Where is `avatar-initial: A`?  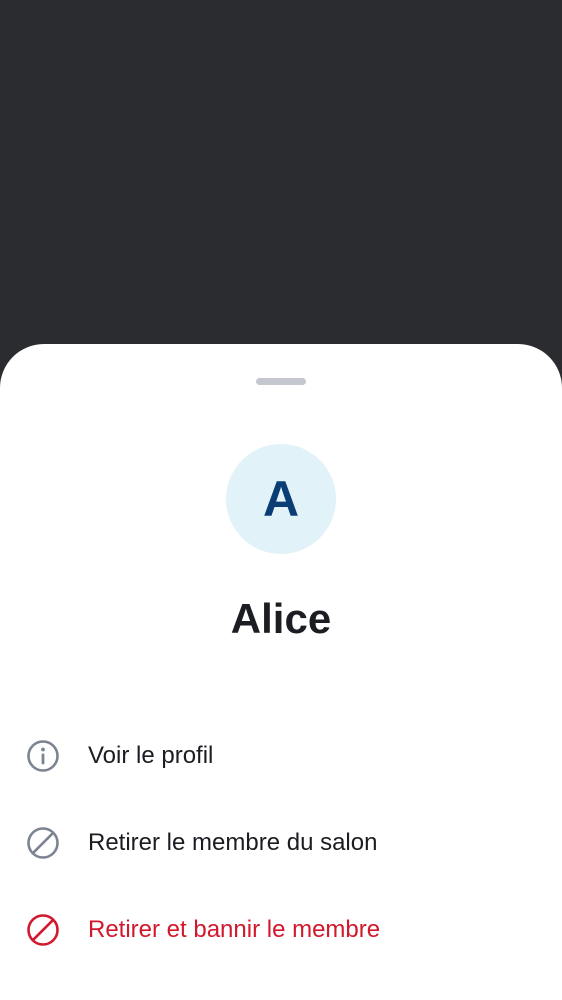 avatar-initial: A is located at coordinates (281, 499).